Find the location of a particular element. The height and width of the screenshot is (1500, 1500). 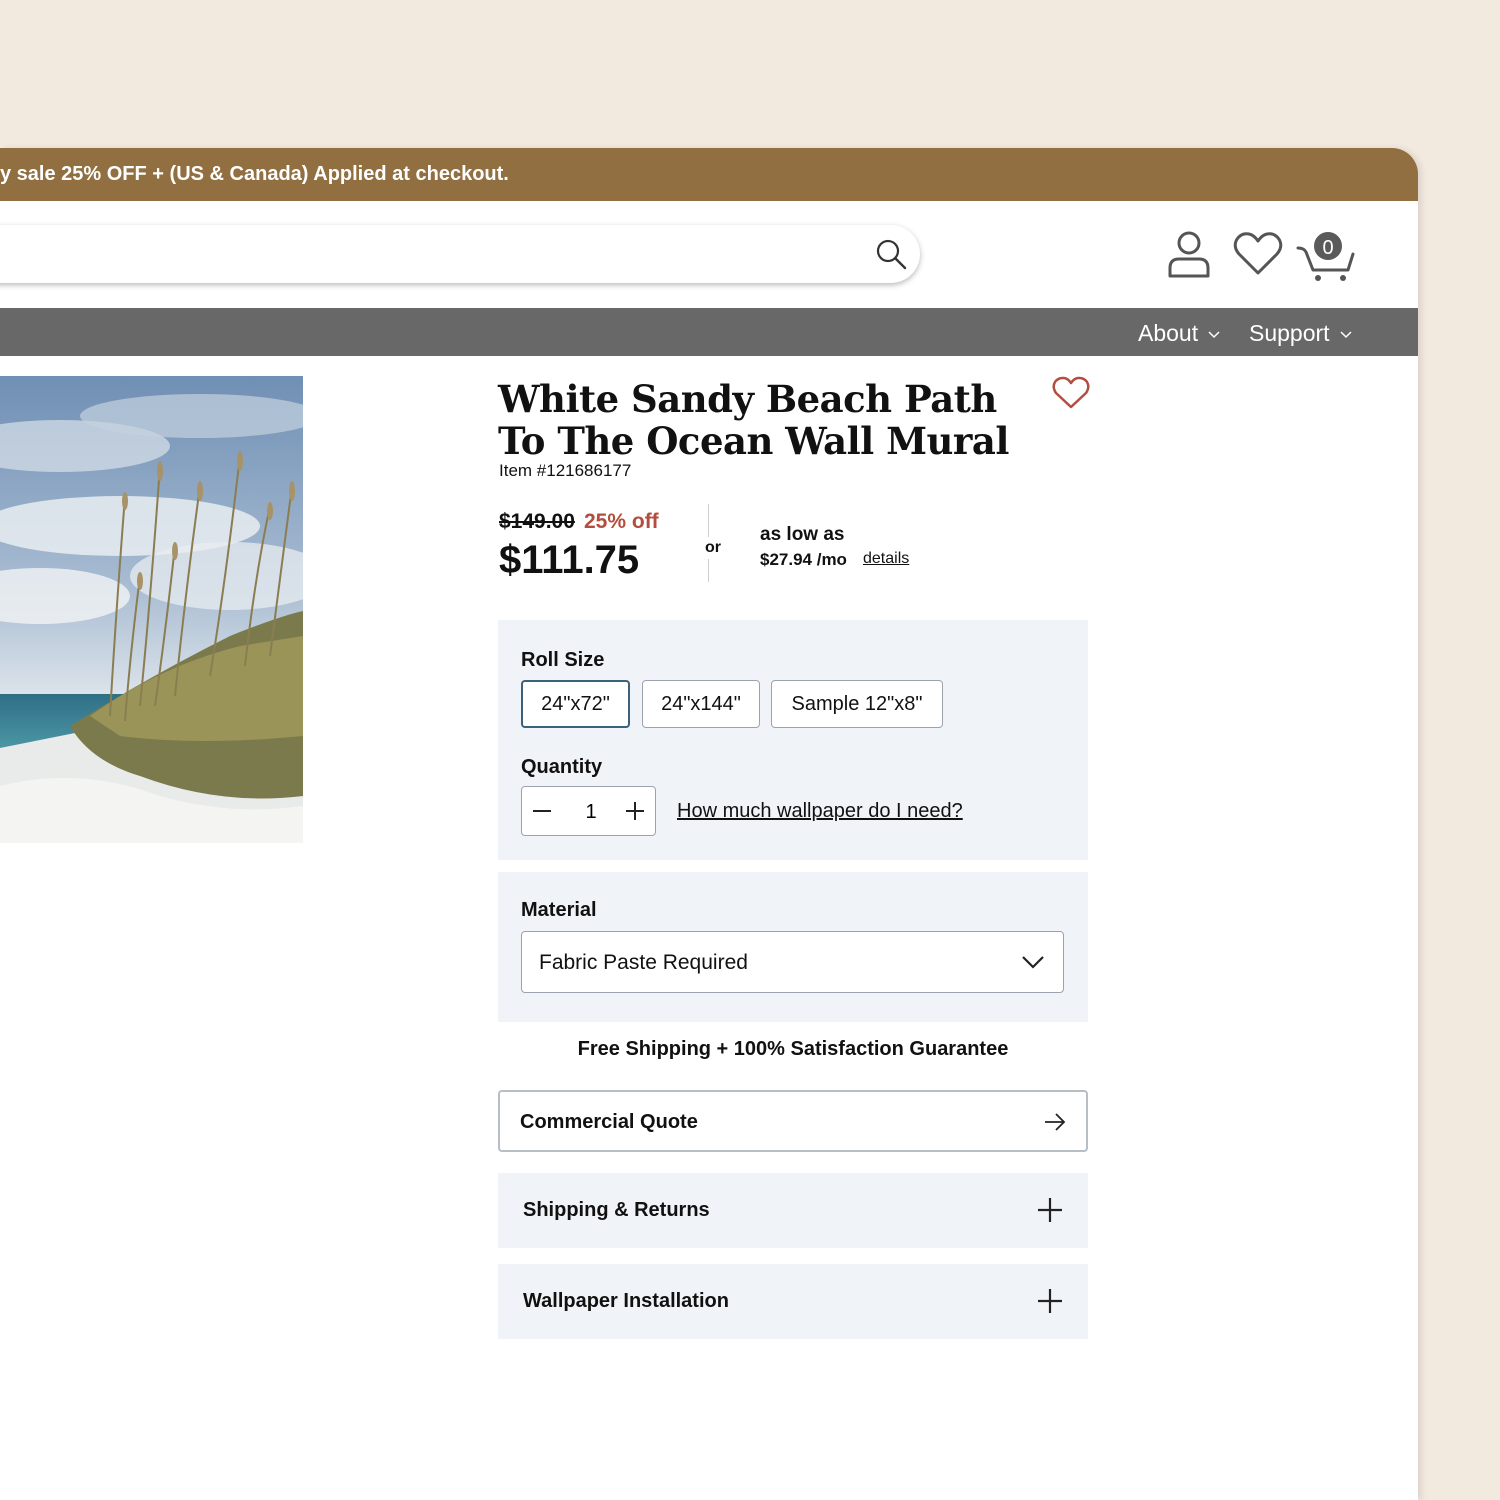

nav-item-about: About is located at coordinates (1179, 333).